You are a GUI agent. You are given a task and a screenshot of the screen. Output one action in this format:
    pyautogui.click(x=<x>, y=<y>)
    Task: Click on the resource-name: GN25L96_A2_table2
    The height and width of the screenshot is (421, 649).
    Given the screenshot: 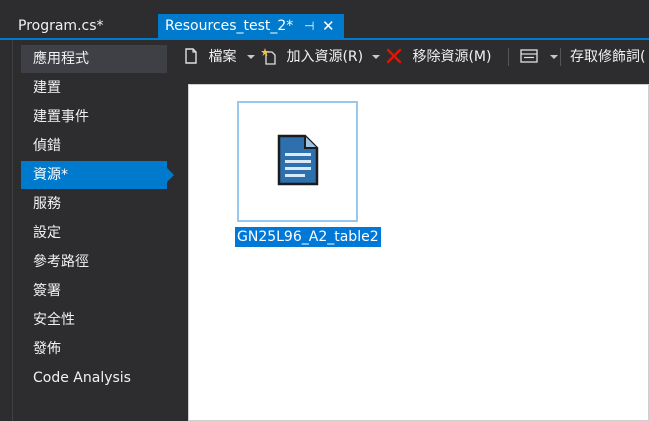 What is the action you would take?
    pyautogui.click(x=308, y=237)
    